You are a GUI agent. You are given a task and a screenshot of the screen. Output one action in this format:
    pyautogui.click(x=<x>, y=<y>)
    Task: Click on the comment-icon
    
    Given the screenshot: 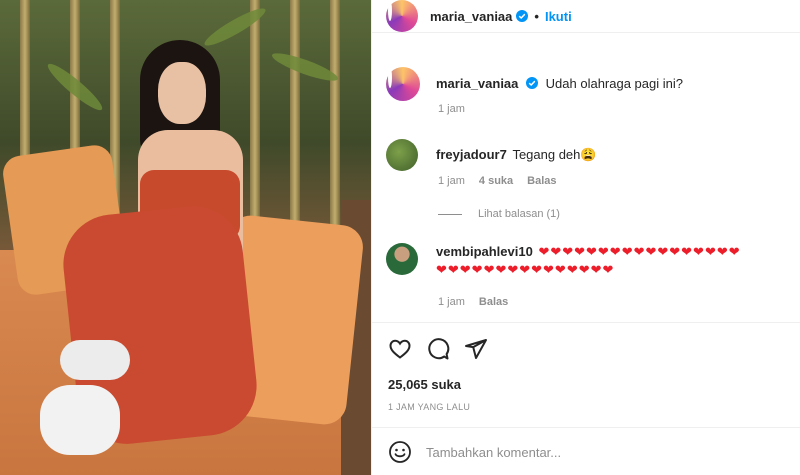 What is the action you would take?
    pyautogui.click(x=438, y=349)
    